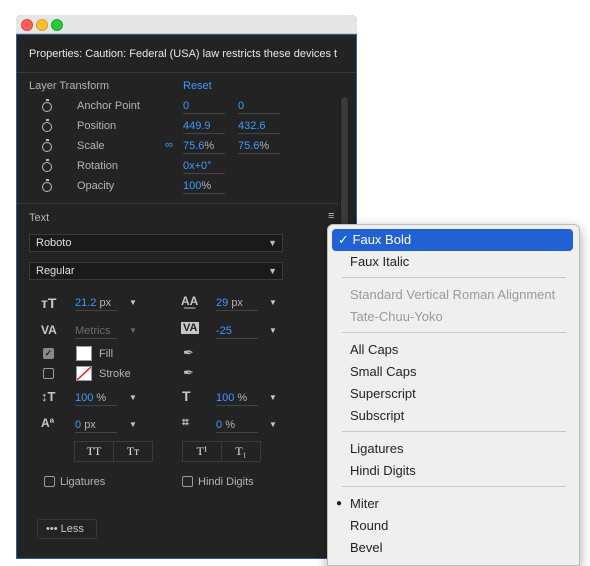 The width and height of the screenshot is (590, 566). I want to click on link-icon: ∞, so click(169, 145).